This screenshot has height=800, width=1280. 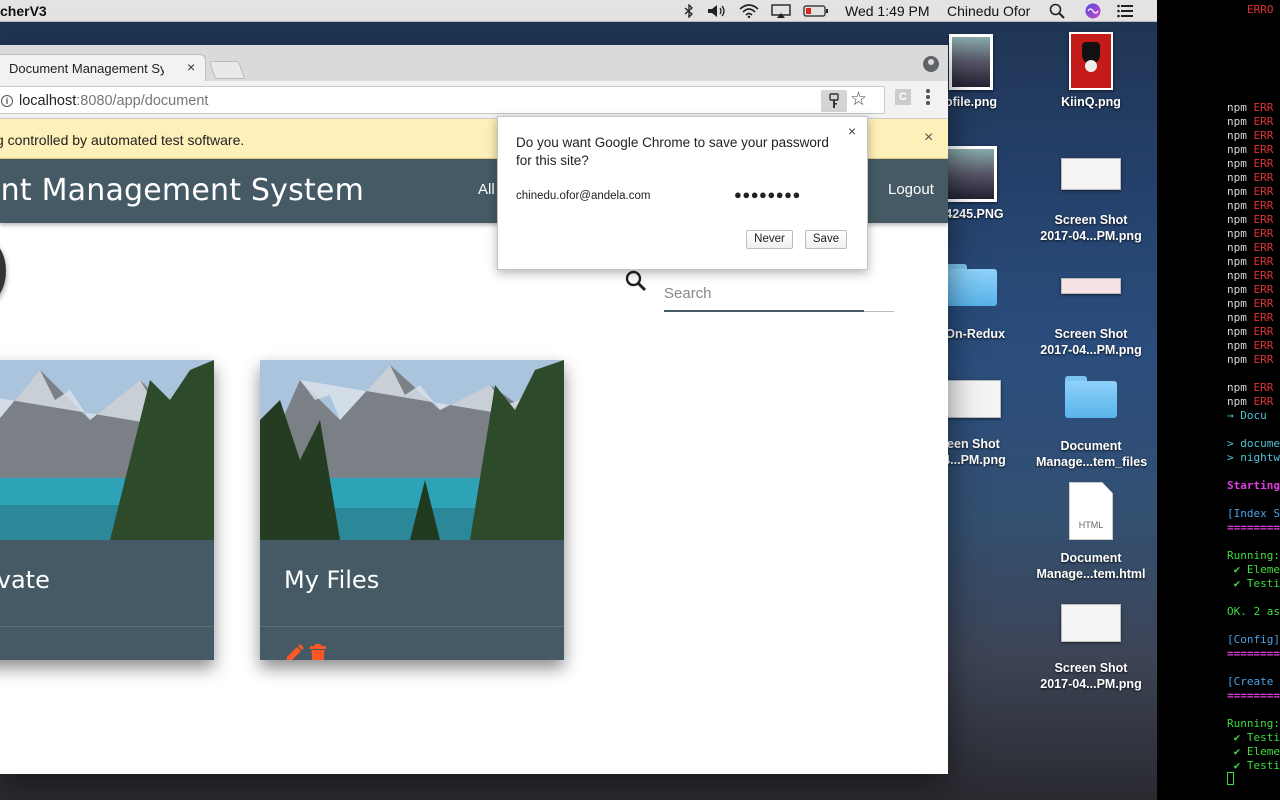 I want to click on tab-close-icon: ×, so click(x=191, y=67).